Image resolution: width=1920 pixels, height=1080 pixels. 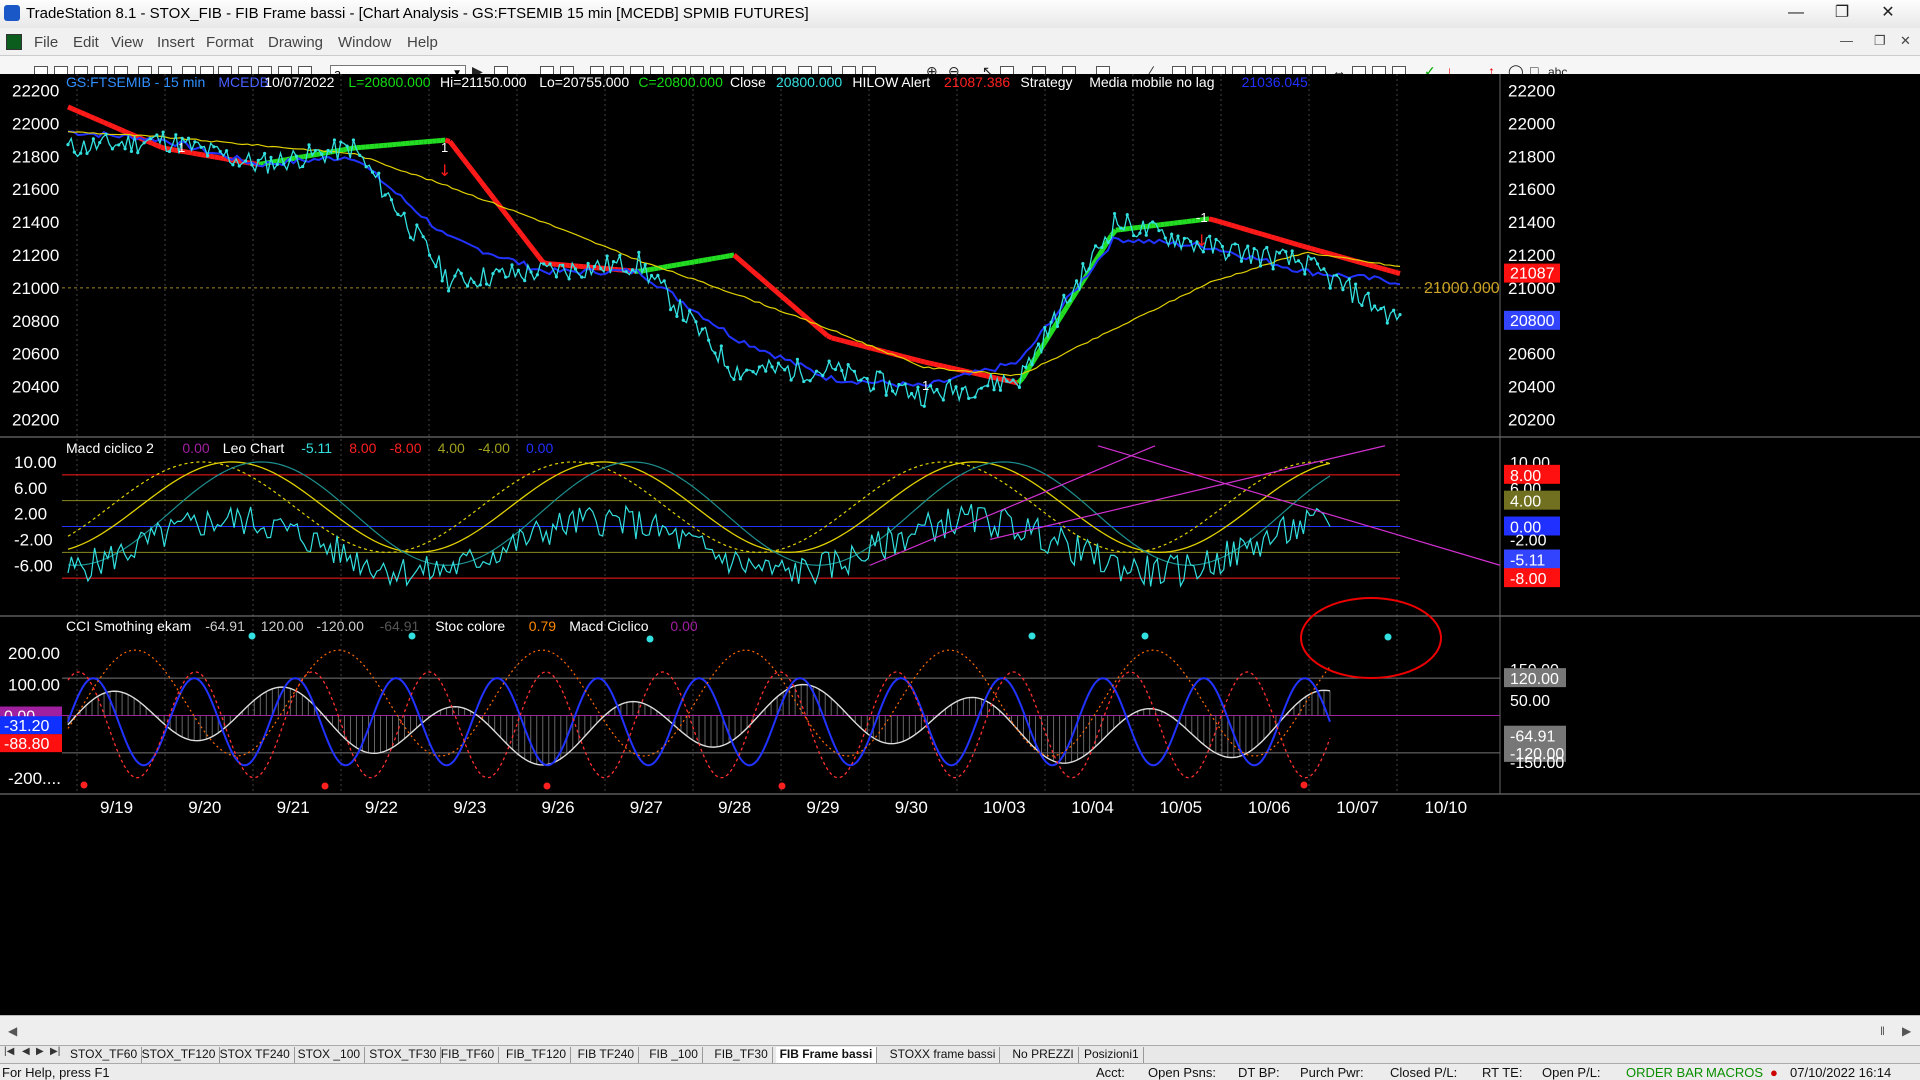 What do you see at coordinates (86, 42) in the screenshot?
I see `menu-edit: Edit` at bounding box center [86, 42].